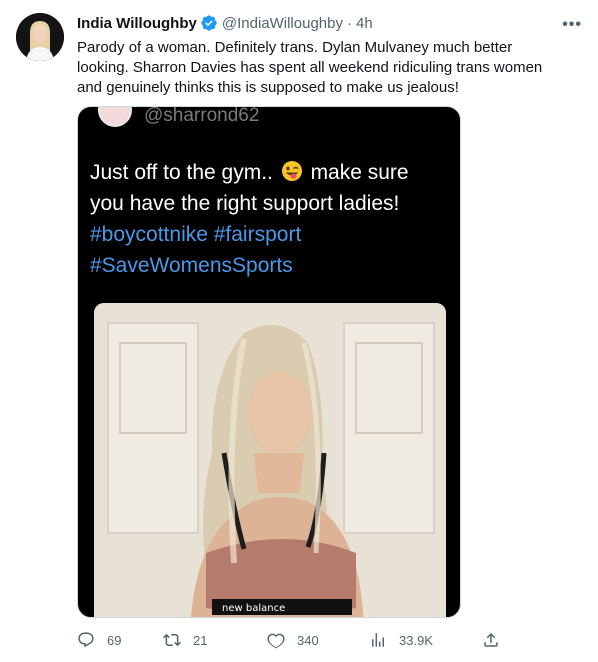 The height and width of the screenshot is (662, 598). Describe the element at coordinates (253, 608) in the screenshot. I see `bra-brand-label: new balance` at that location.